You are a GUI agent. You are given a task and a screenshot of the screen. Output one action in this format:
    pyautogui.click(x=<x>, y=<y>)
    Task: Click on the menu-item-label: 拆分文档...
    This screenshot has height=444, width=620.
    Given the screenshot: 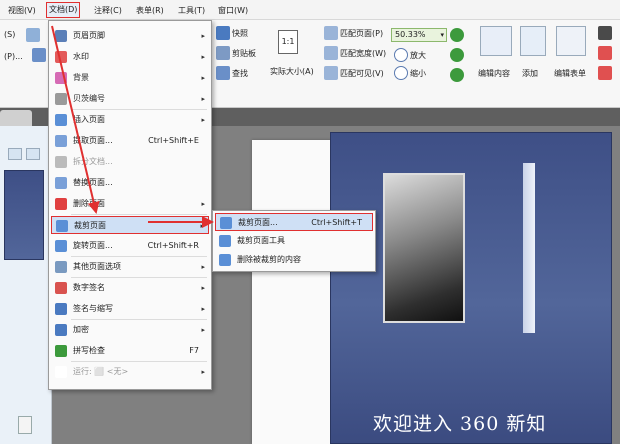 What is the action you would take?
    pyautogui.click(x=93, y=161)
    